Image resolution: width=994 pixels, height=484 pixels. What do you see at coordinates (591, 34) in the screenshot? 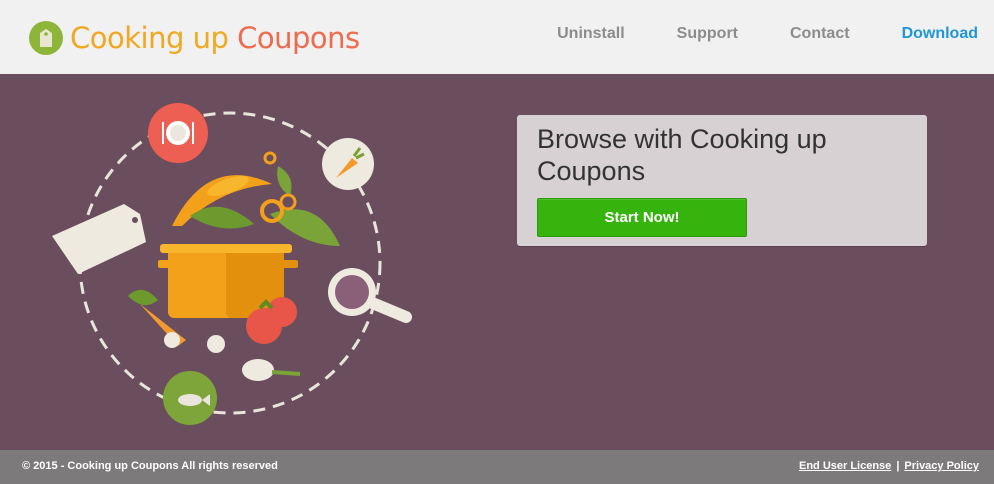
I see `nav-uninstall-link: Uninstall` at bounding box center [591, 34].